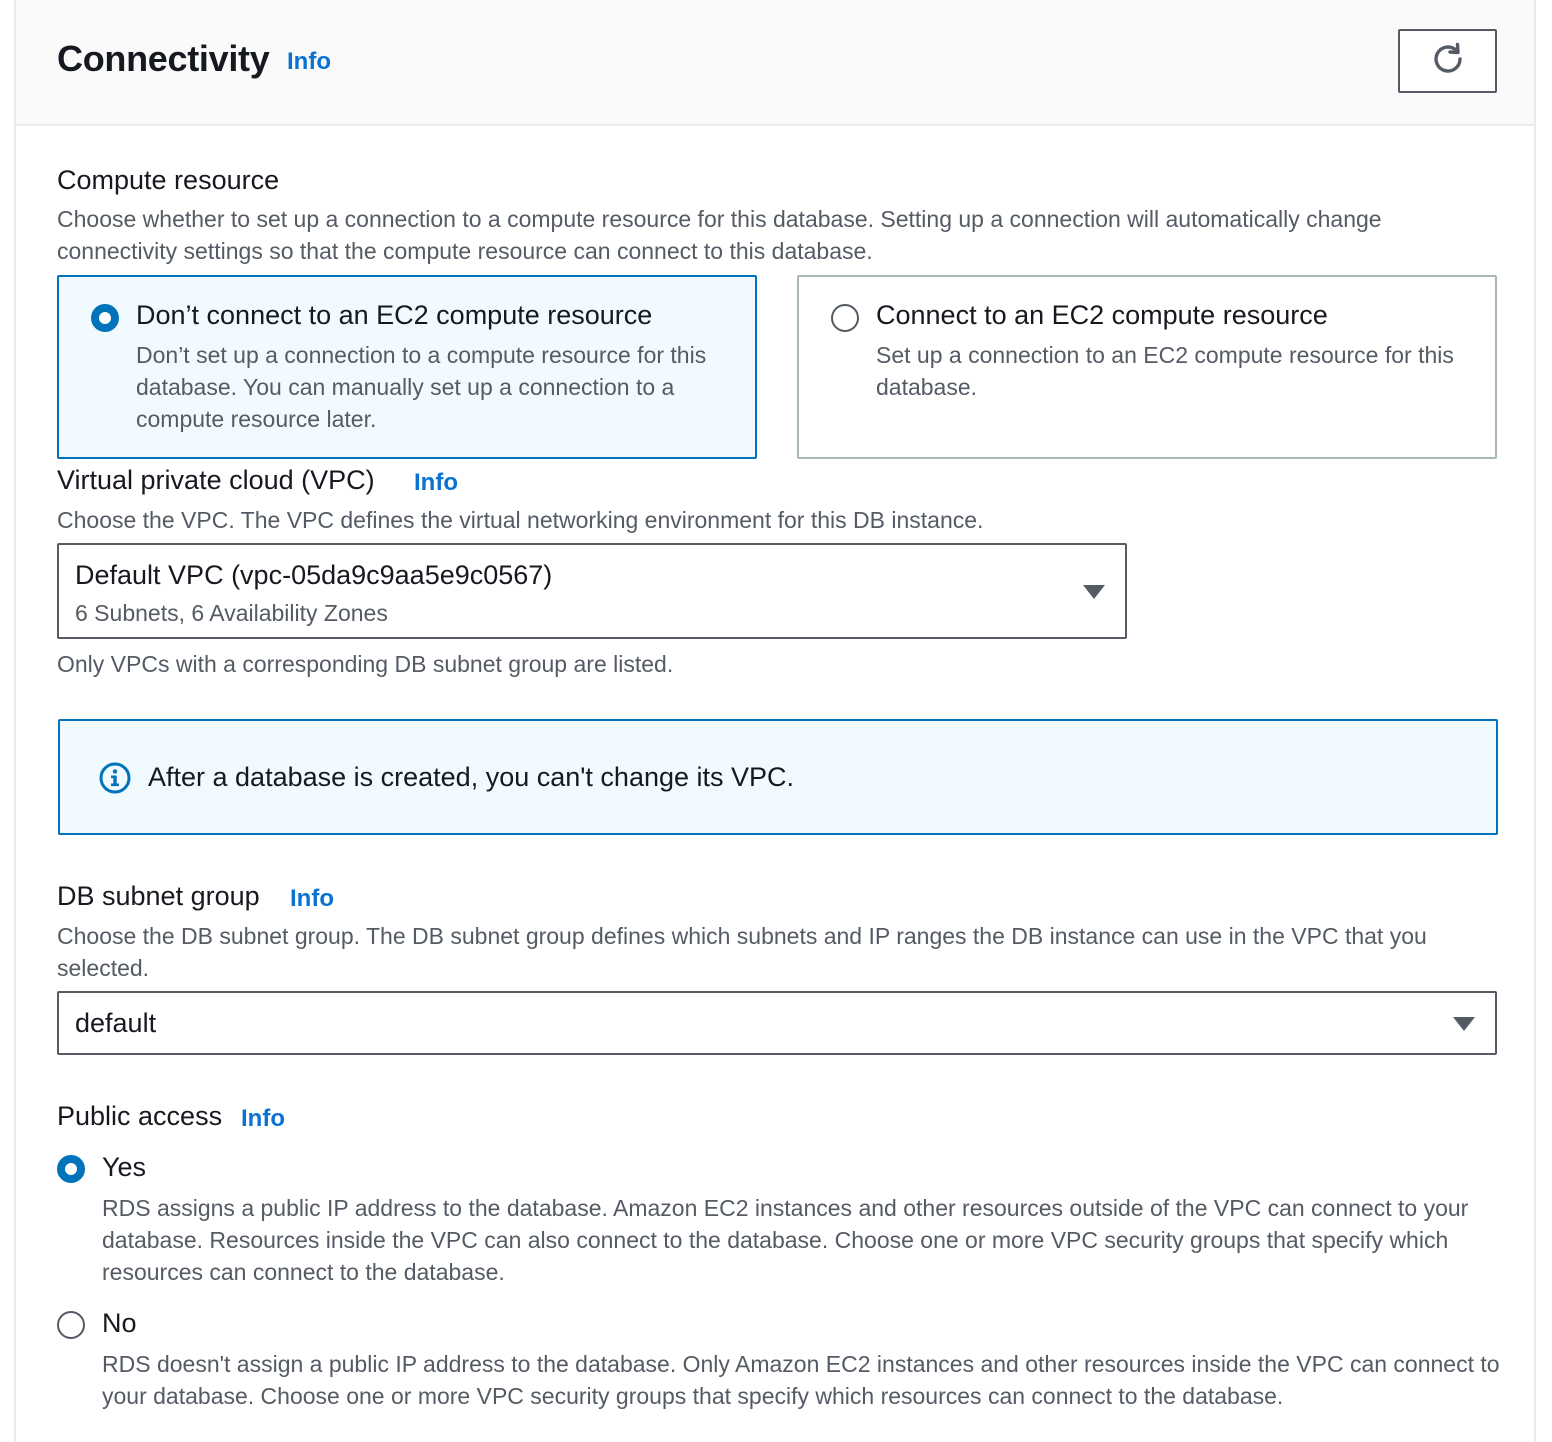  I want to click on subnet-group-select: default, so click(777, 1023).